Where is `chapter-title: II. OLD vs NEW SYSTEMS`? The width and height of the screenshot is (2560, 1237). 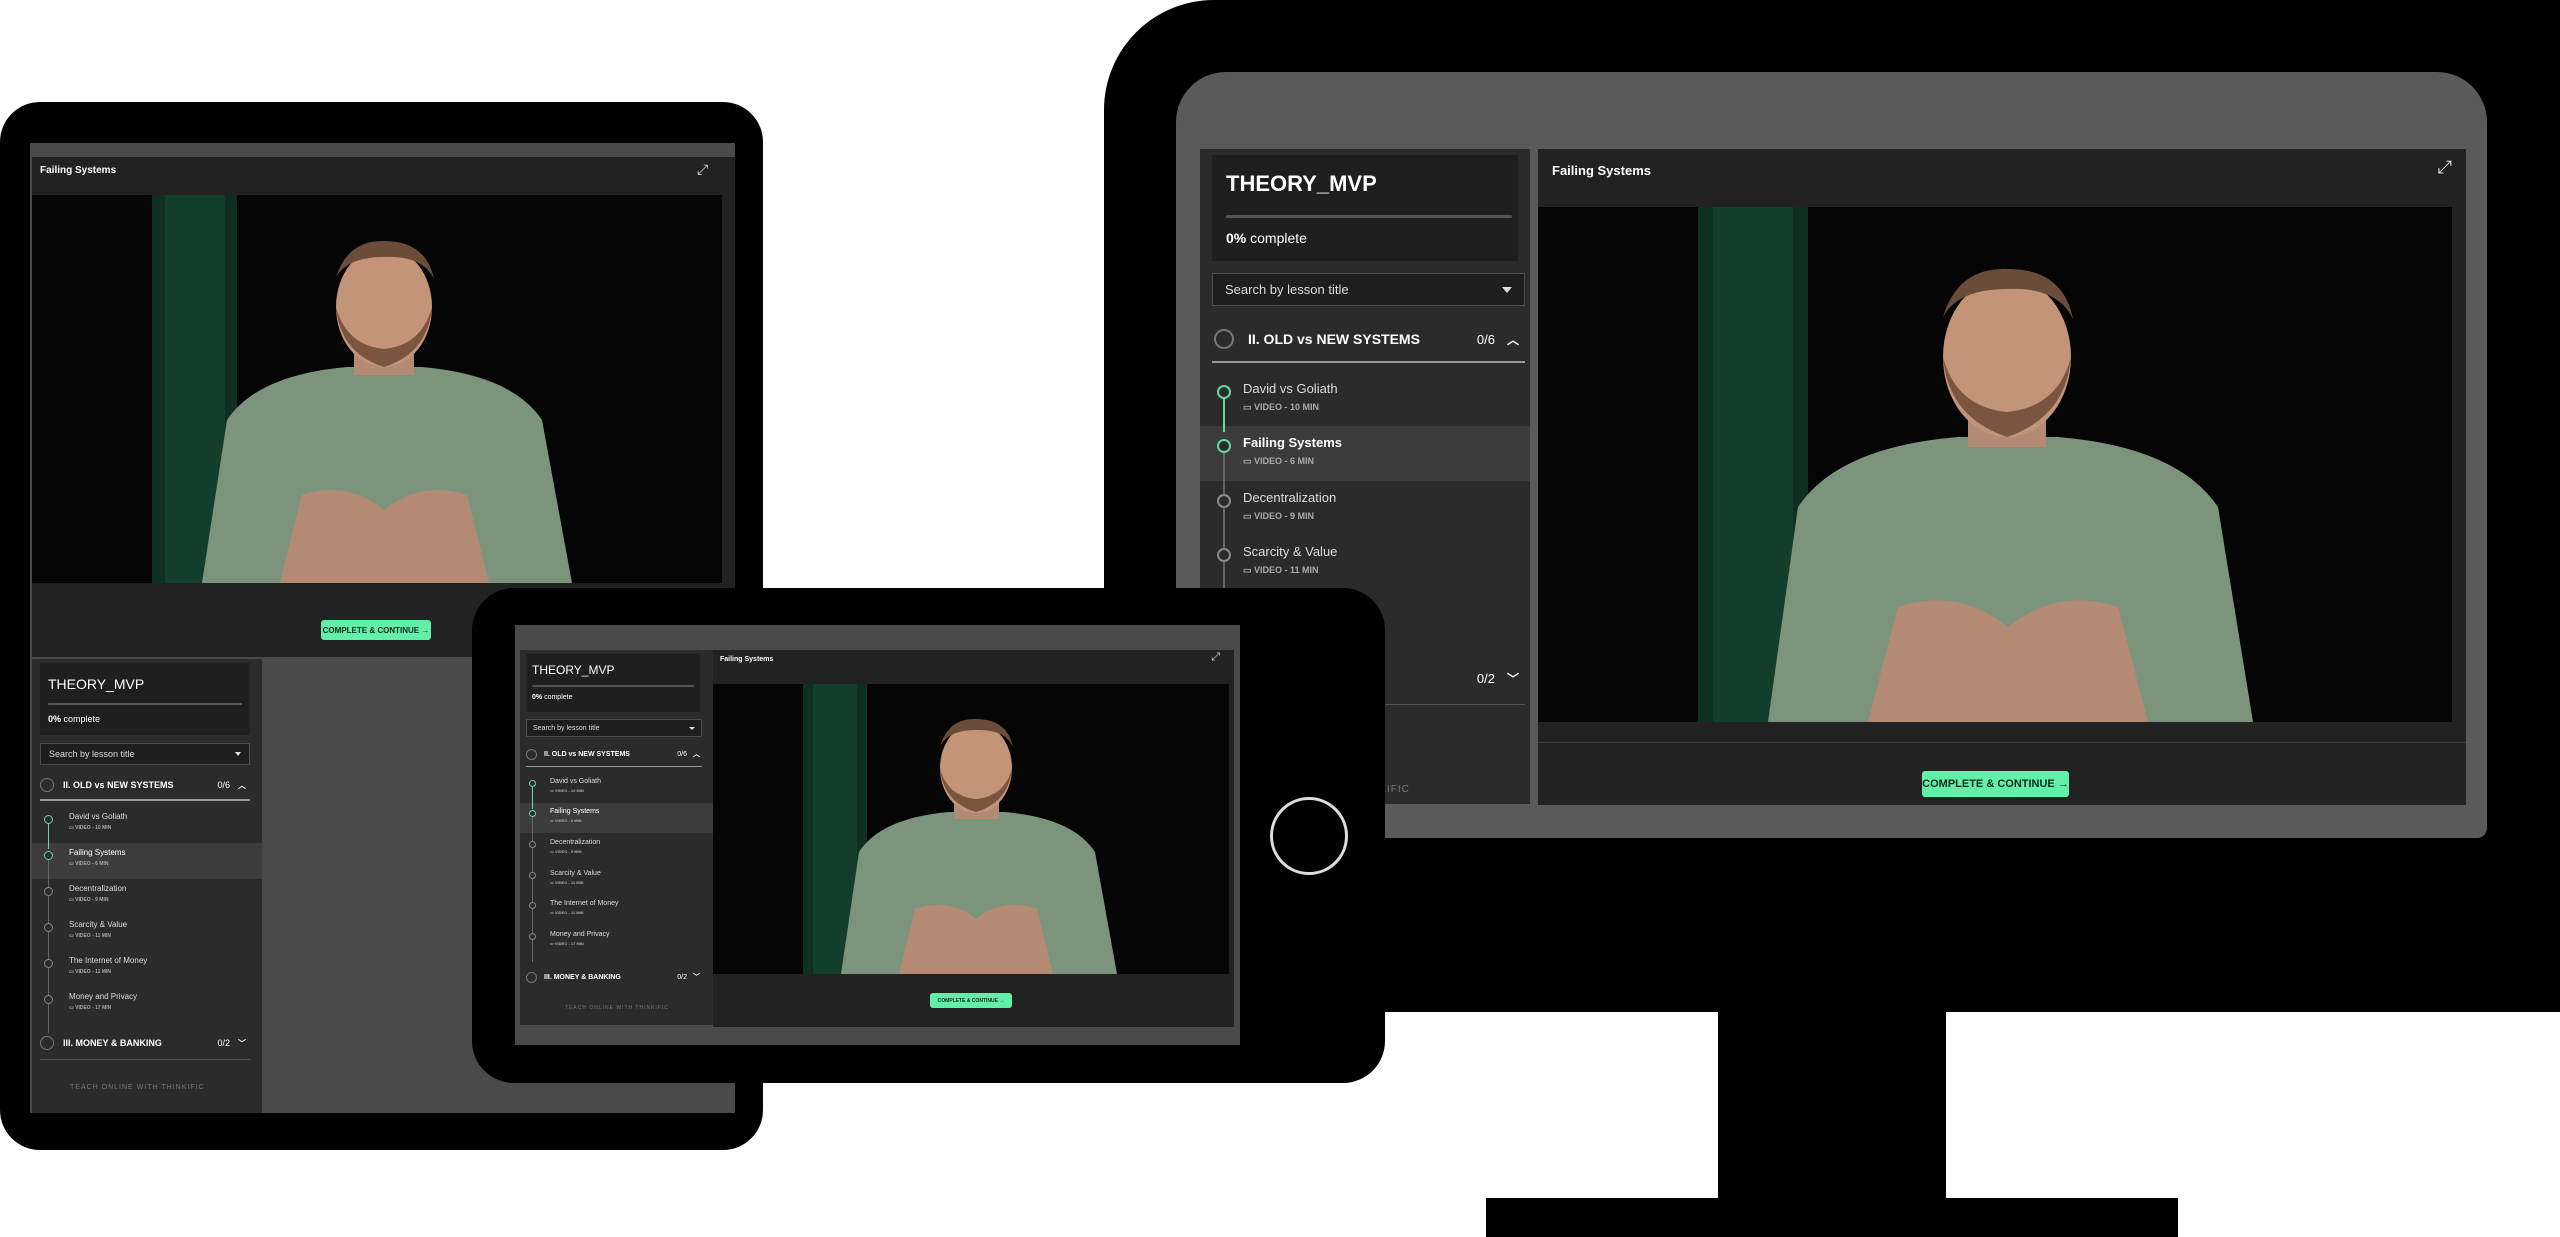
chapter-title: II. OLD vs NEW SYSTEMS is located at coordinates (587, 754).